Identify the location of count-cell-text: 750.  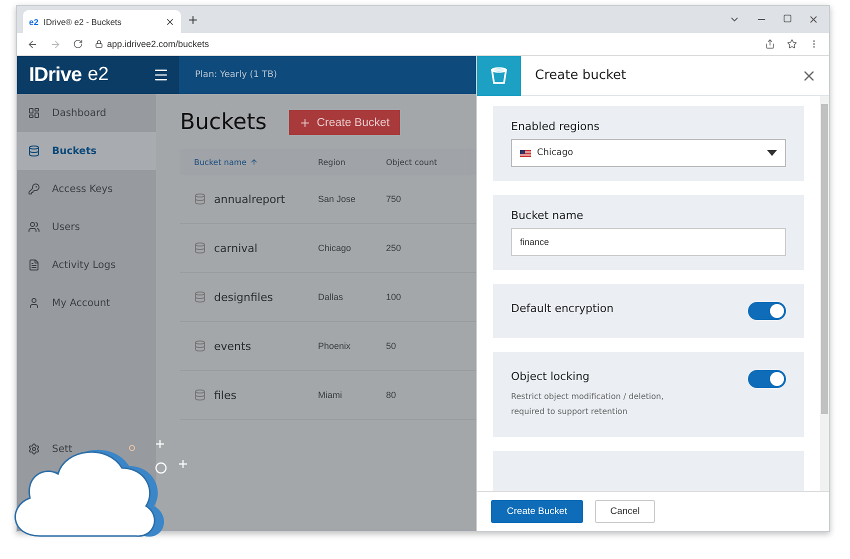
(394, 199).